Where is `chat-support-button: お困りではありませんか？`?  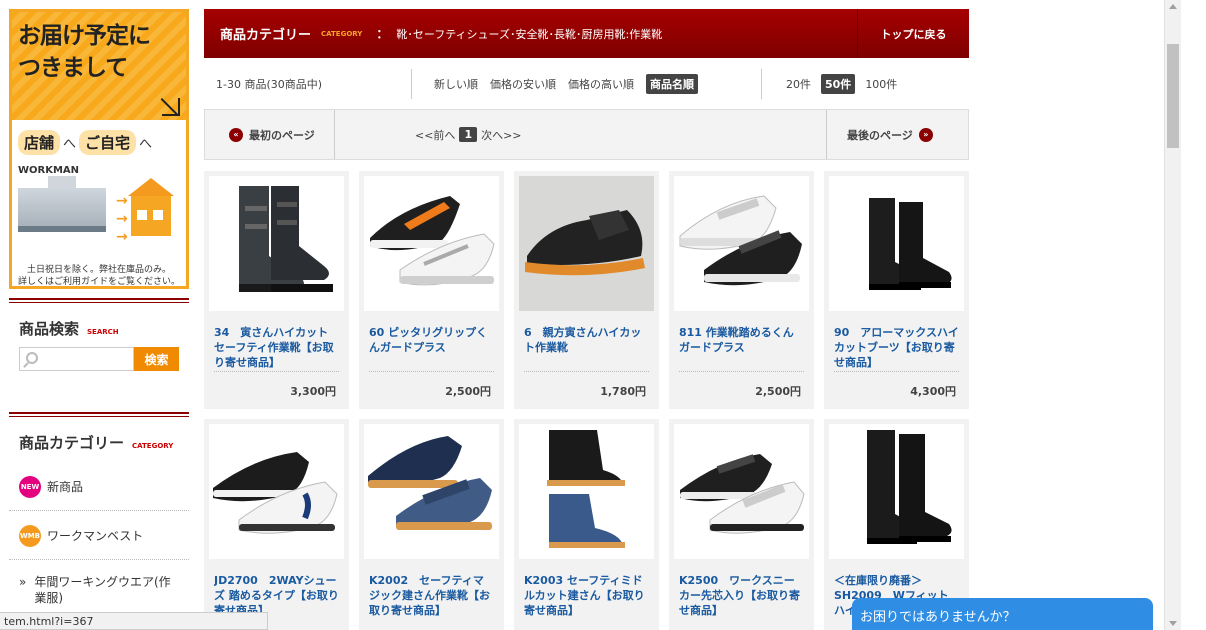 chat-support-button: お困りではありませんか？ is located at coordinates (1002, 614).